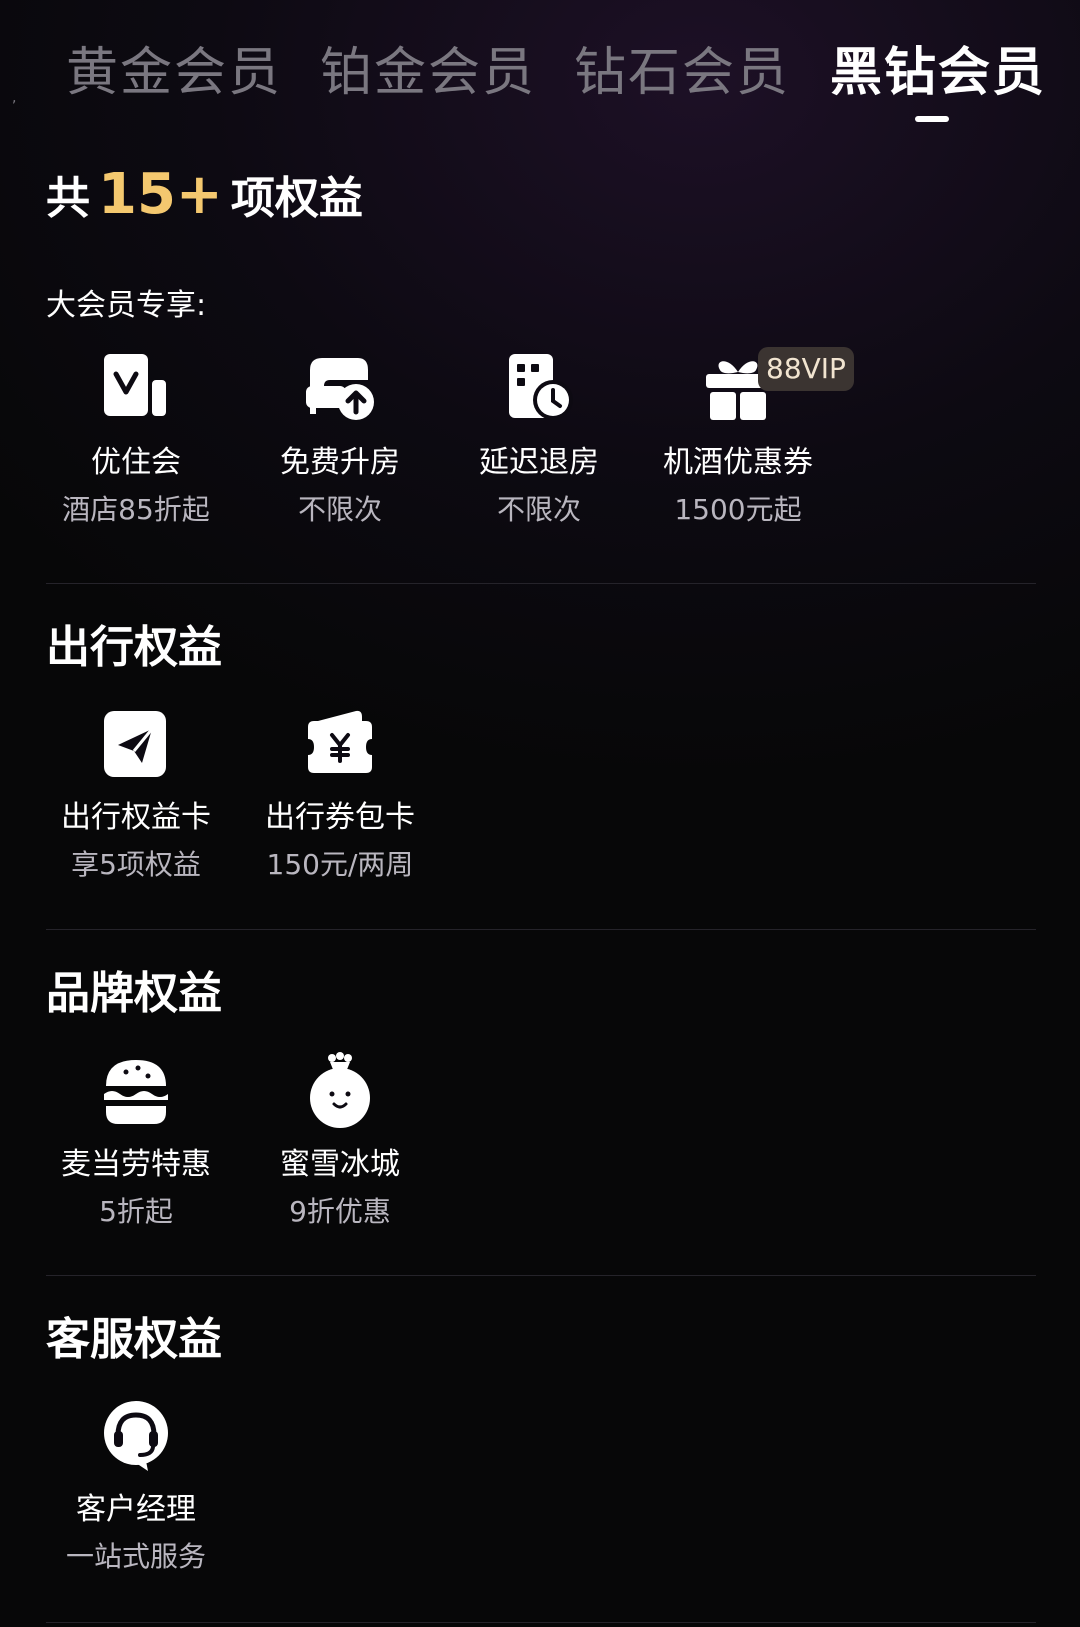  I want to click on benefit-account-manager: 客户经理 一站式服务, so click(136, 1487).